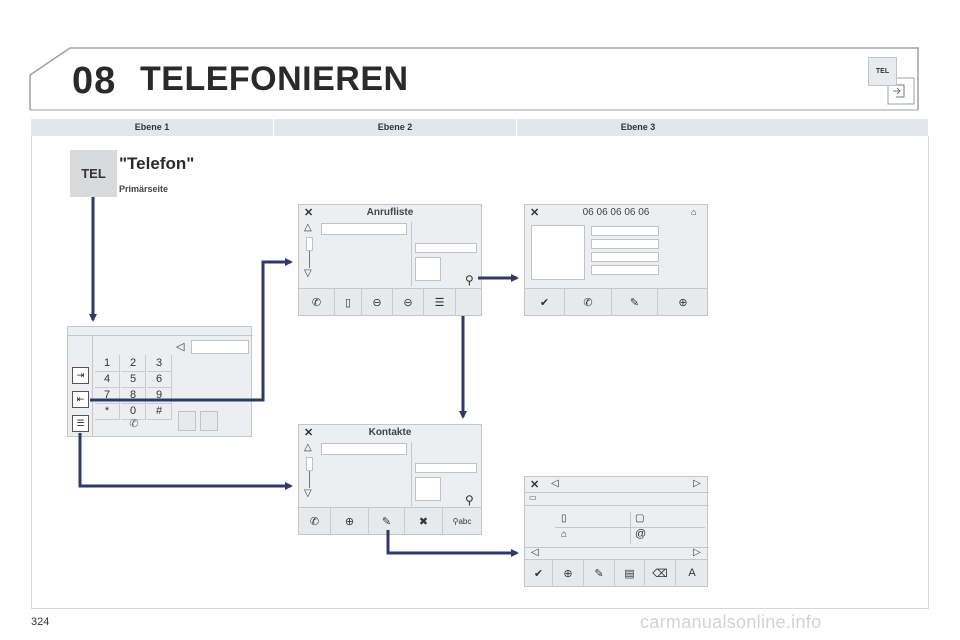  What do you see at coordinates (180, 346) in the screenshot?
I see `backspace-icon: ◁` at bounding box center [180, 346].